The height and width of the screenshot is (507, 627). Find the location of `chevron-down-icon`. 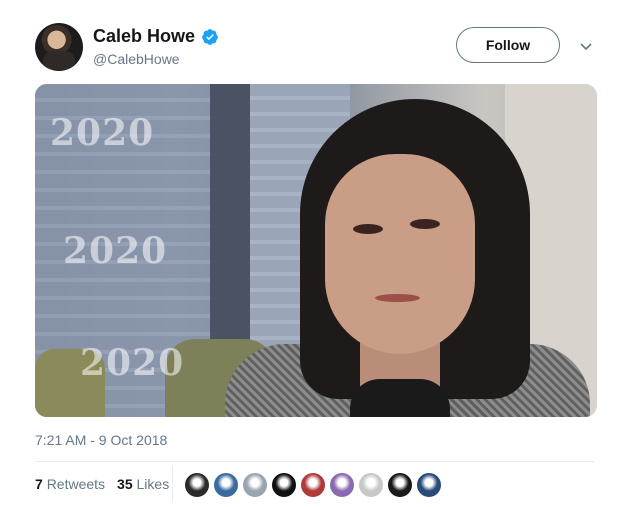

chevron-down-icon is located at coordinates (586, 46).